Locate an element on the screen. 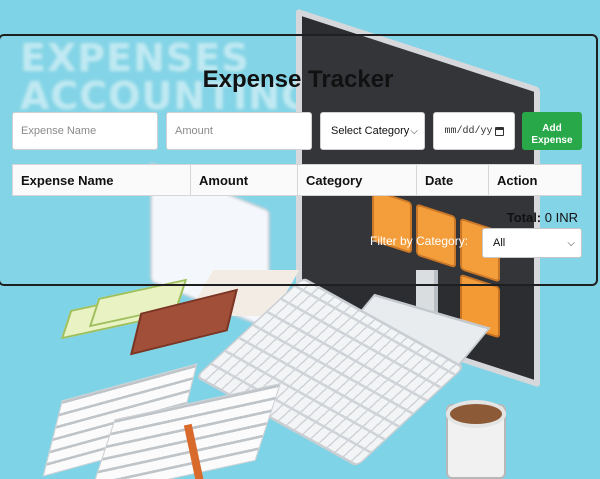  date-input-placeholder: mm/dd/yy is located at coordinates (468, 131).